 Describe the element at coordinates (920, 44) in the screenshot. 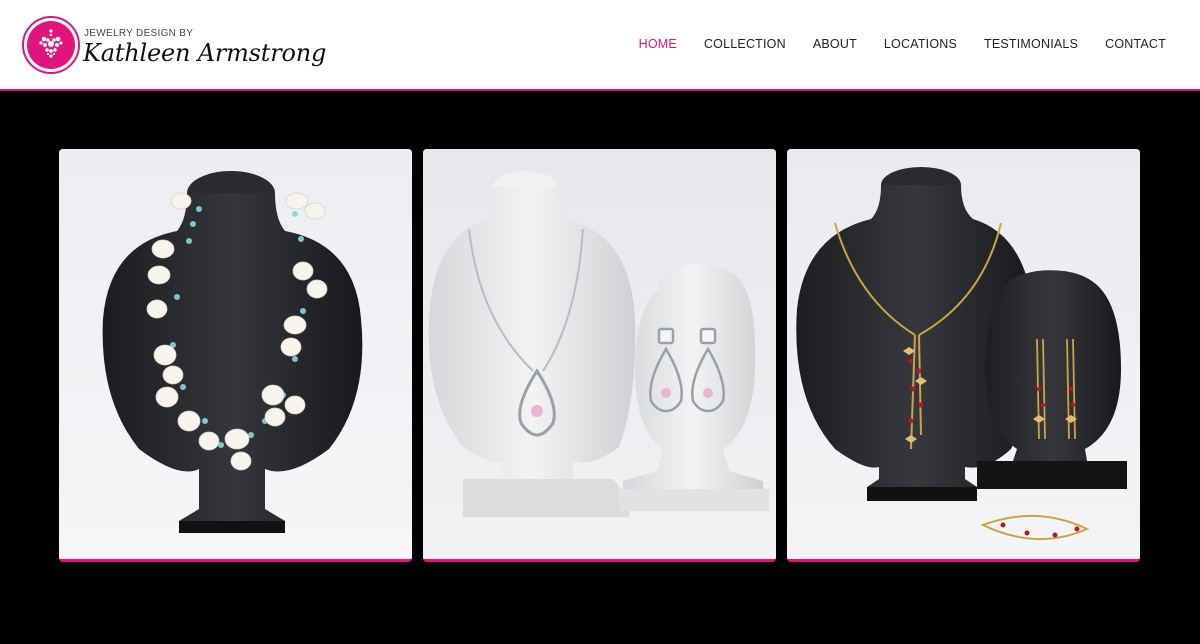

I see `nav-locations: LOCATIONS` at that location.